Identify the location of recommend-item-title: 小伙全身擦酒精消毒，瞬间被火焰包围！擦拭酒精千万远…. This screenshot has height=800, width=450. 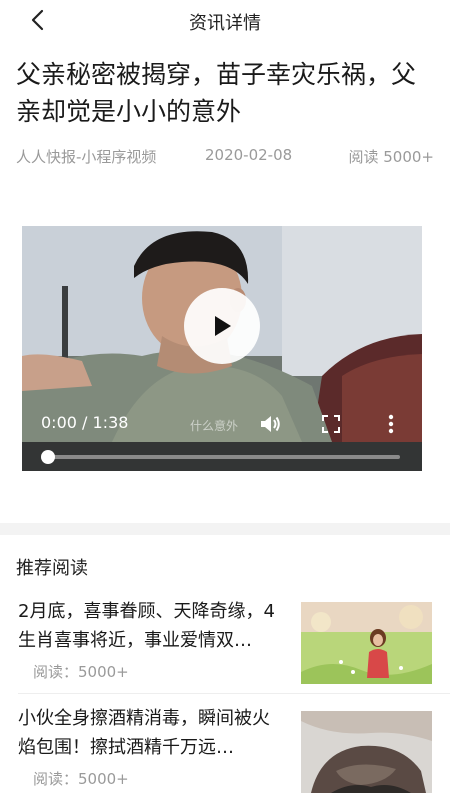
(144, 733).